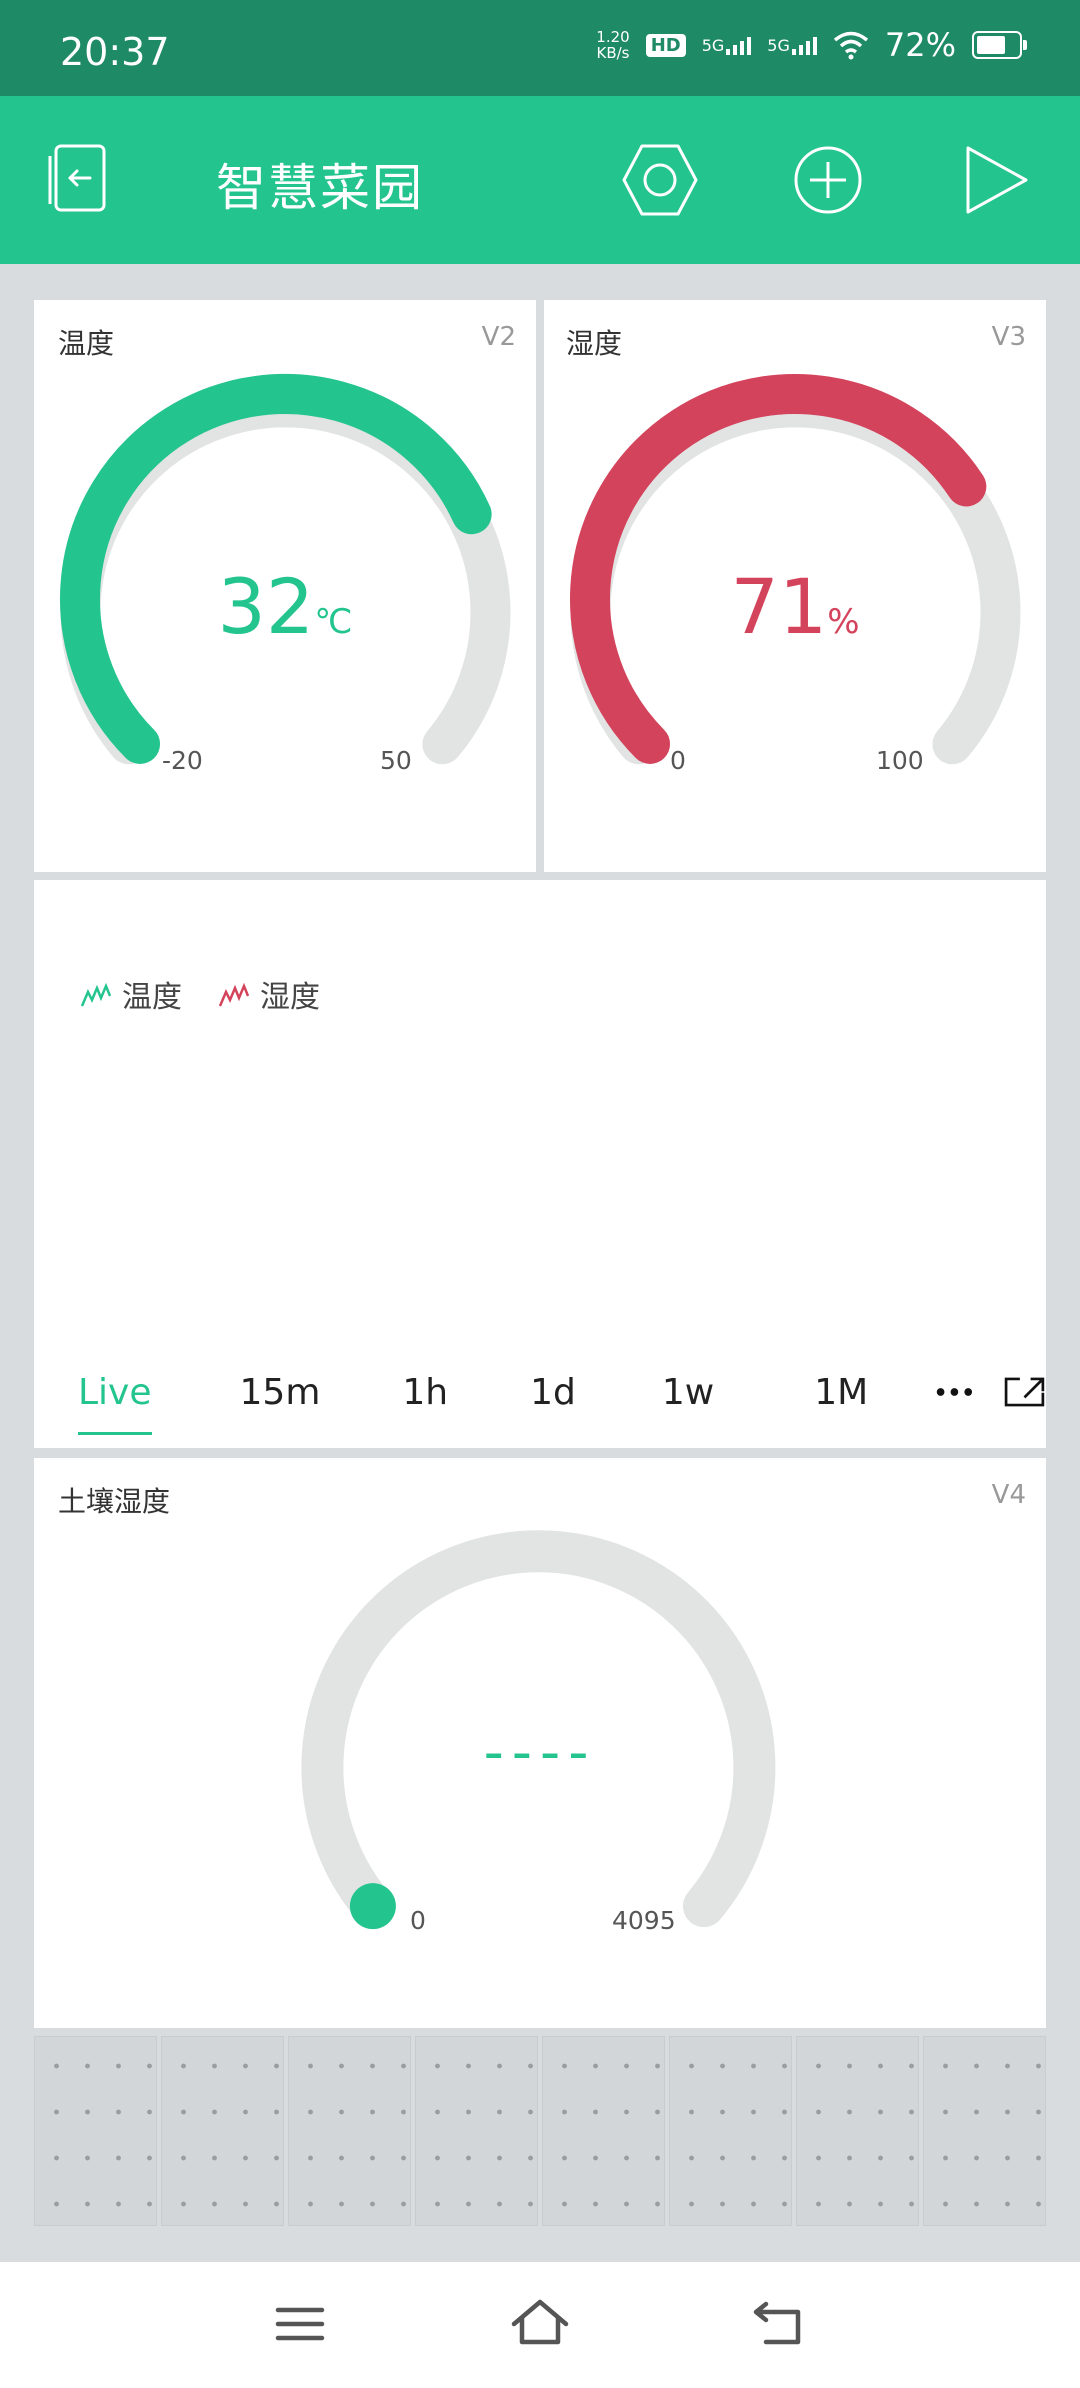  Describe the element at coordinates (900, 760) in the screenshot. I see `gauge-max: 100` at that location.